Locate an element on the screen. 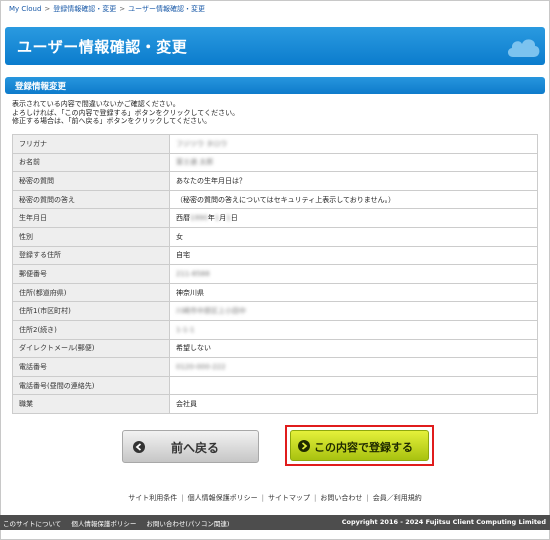 The width and height of the screenshot is (550, 540). table-row: 電話番号 0120-000-222 is located at coordinates (275, 367).